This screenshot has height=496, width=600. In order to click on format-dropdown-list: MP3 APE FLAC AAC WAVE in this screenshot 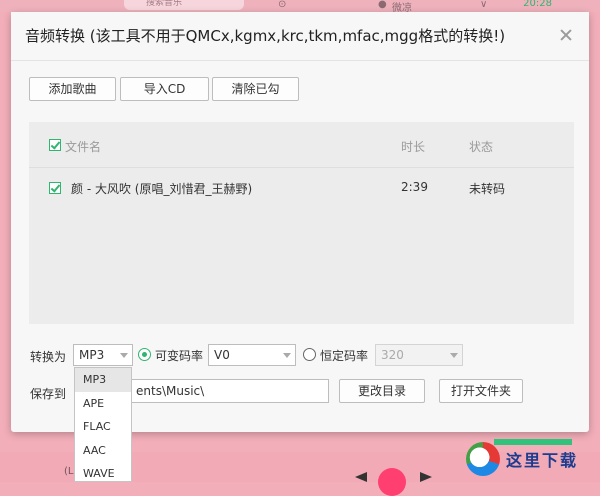, I will do `click(103, 424)`.